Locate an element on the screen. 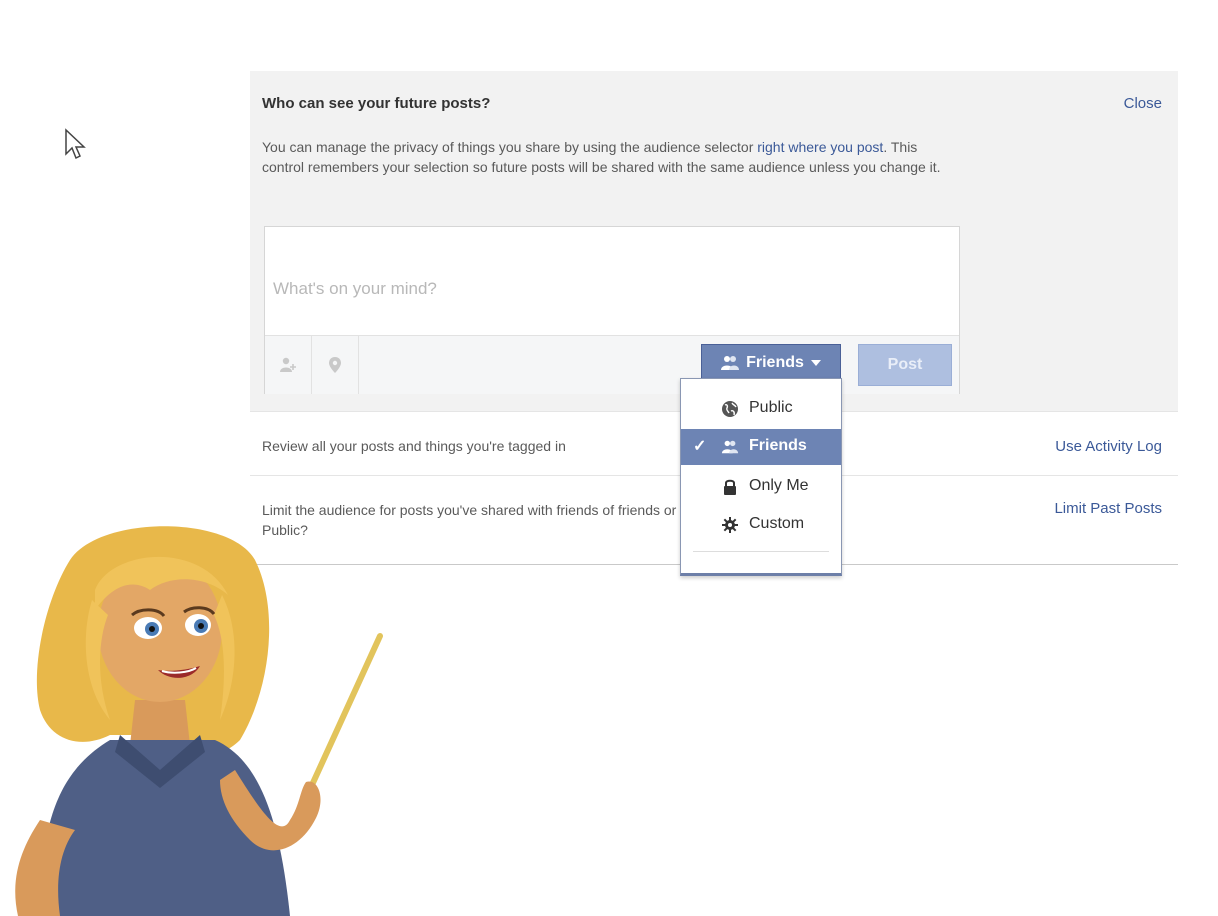 Image resolution: width=1218 pixels, height=916 pixels. menu-item-custom: Custom is located at coordinates (761, 525).